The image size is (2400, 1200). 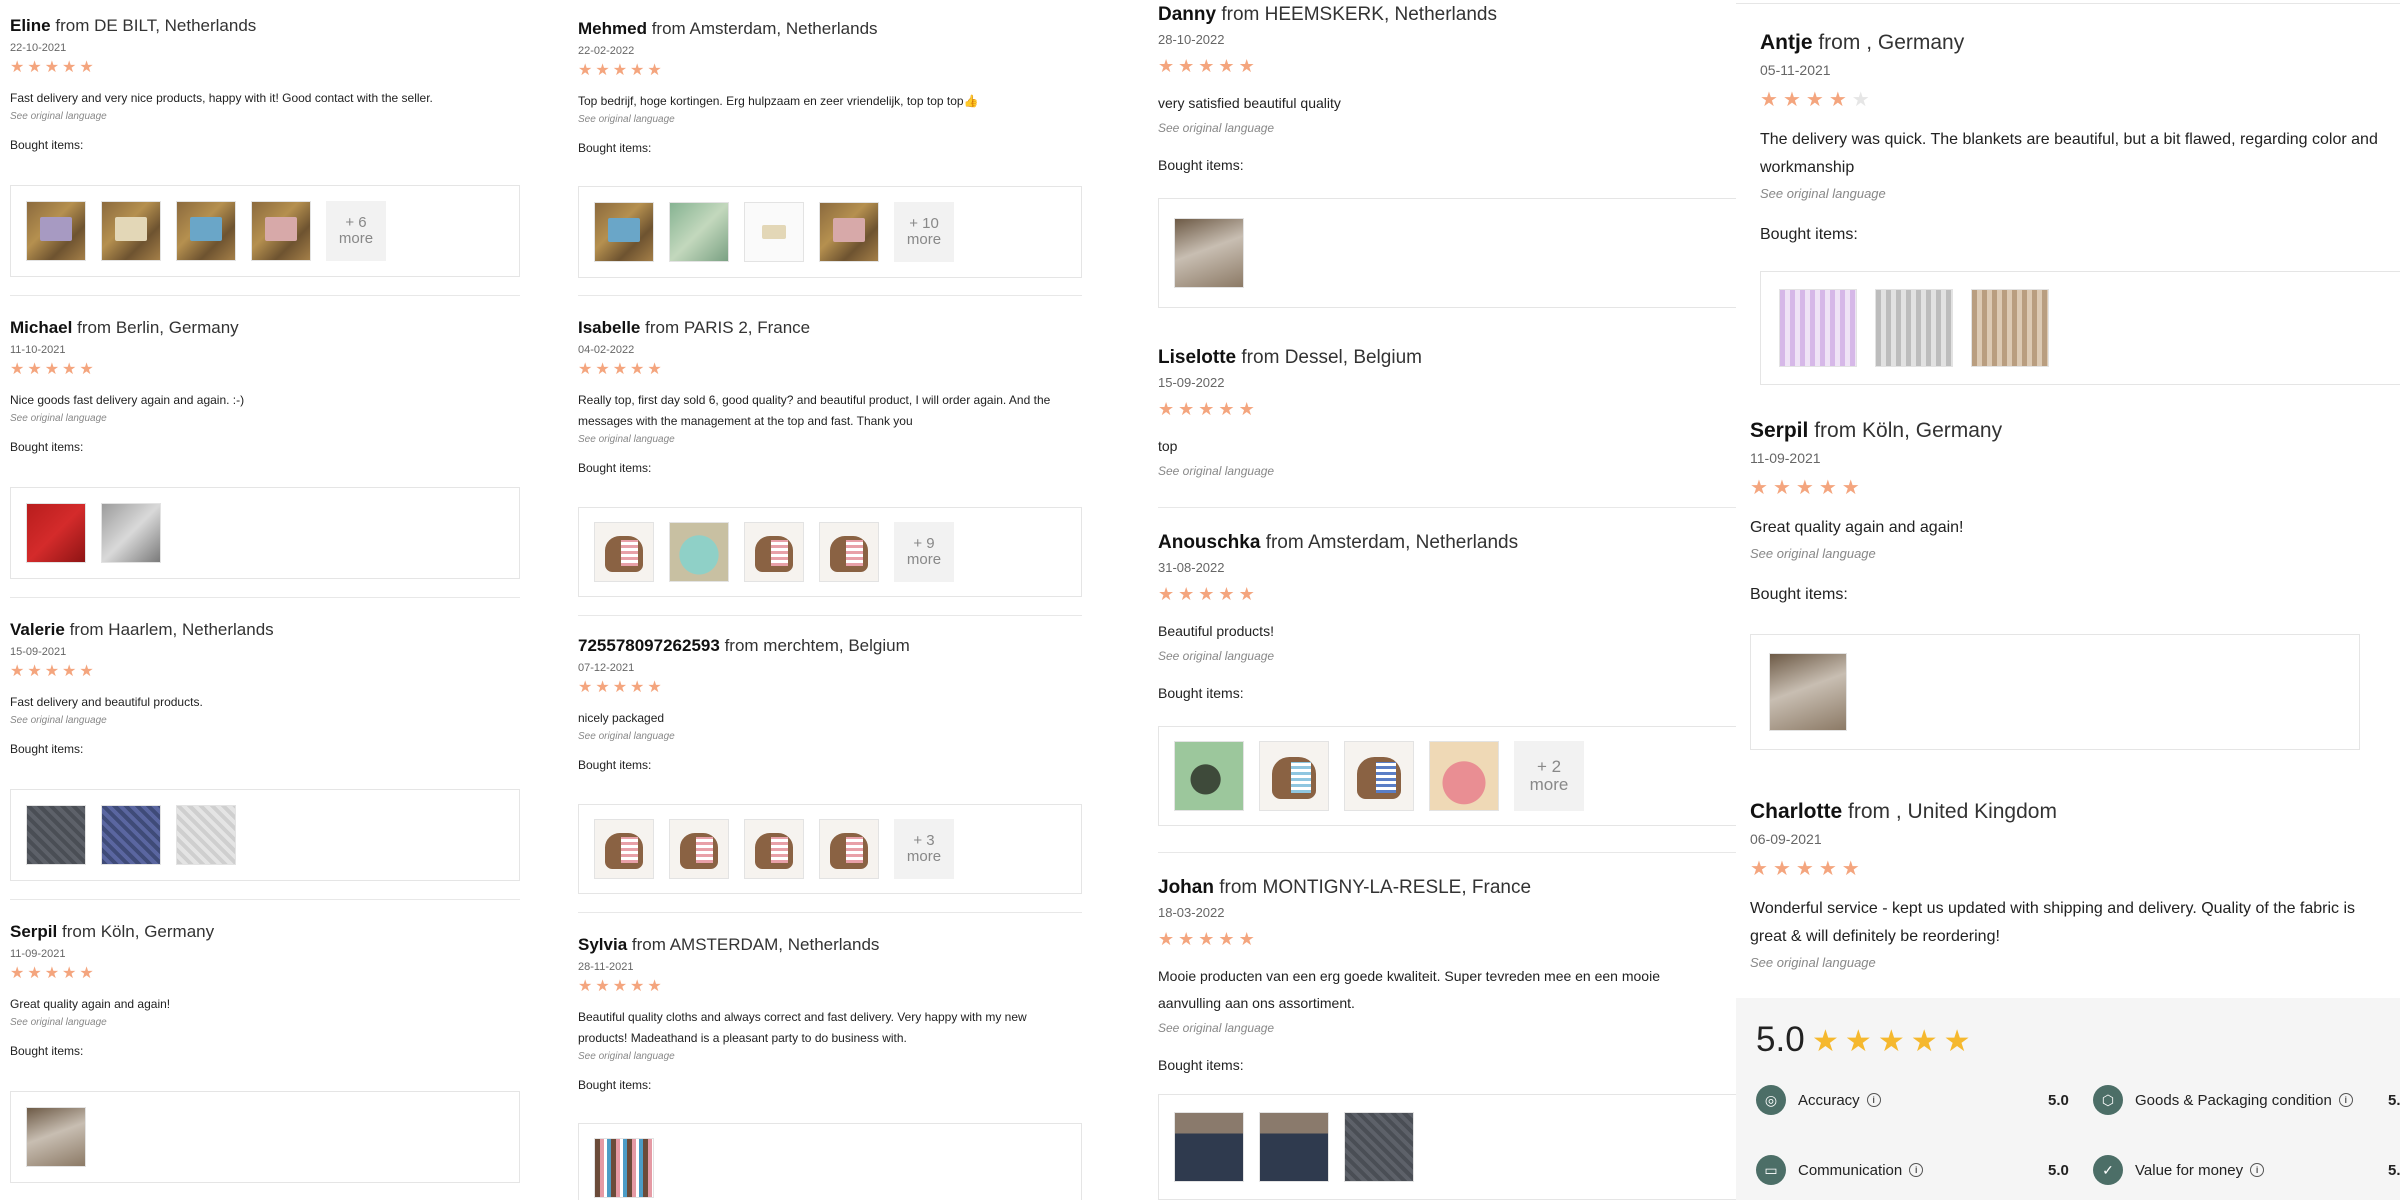 I want to click on more-items-button: + 3 more, so click(x=924, y=849).